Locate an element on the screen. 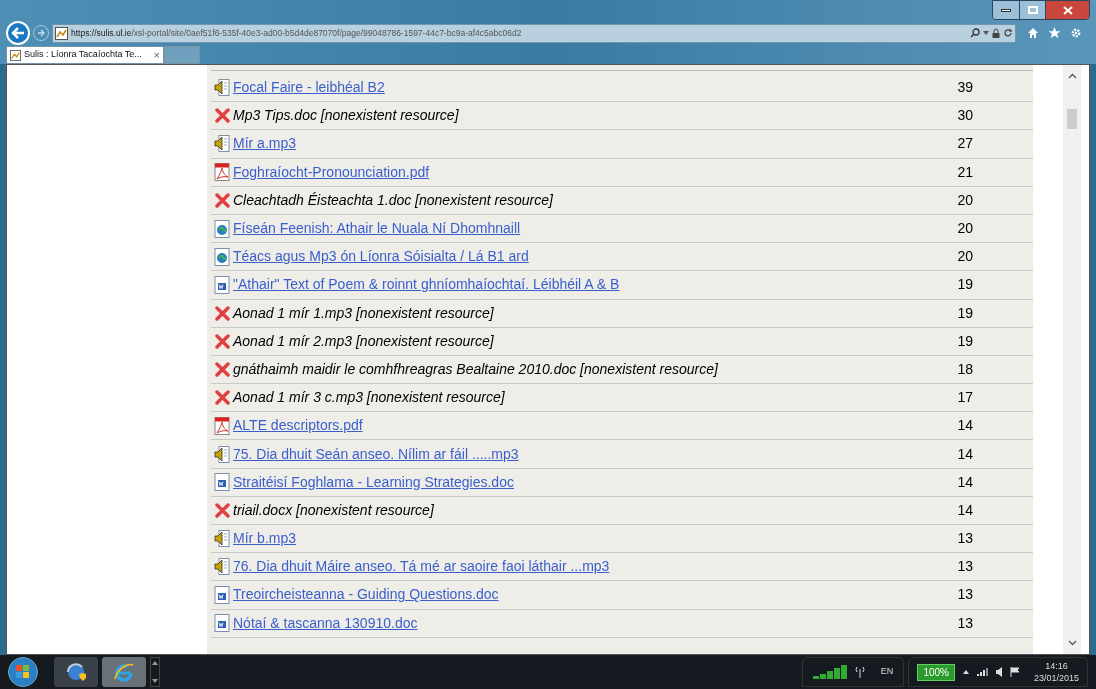 Image resolution: width=1096 pixels, height=689 pixels. resource-name: Aonad 1 mír 3 c.mp3 [nonexistent resource] is located at coordinates (369, 398).